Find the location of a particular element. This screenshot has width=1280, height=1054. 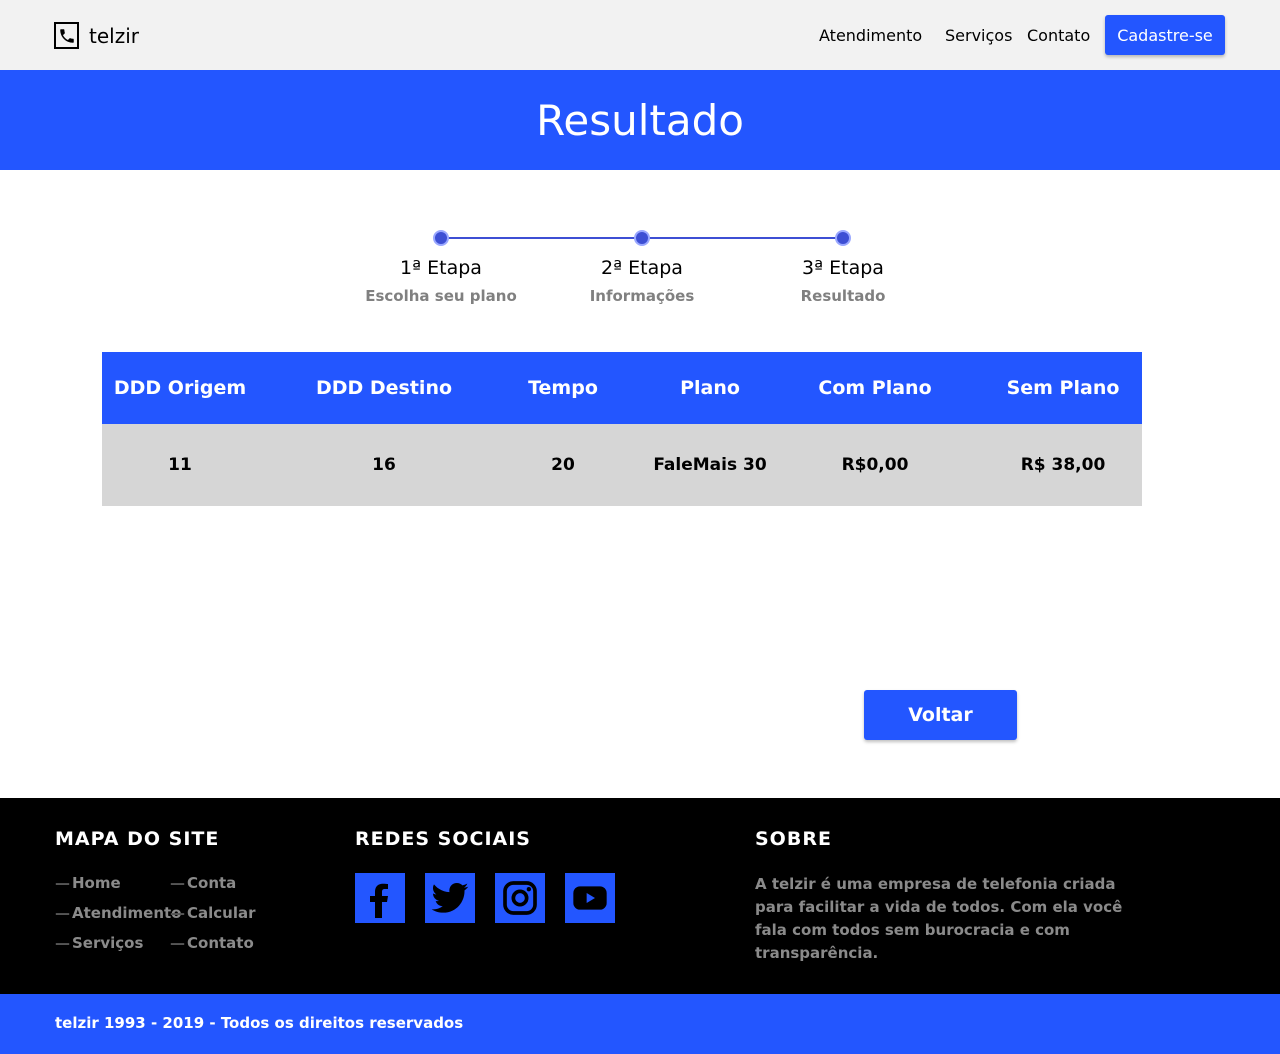

phone-icon is located at coordinates (66, 35).